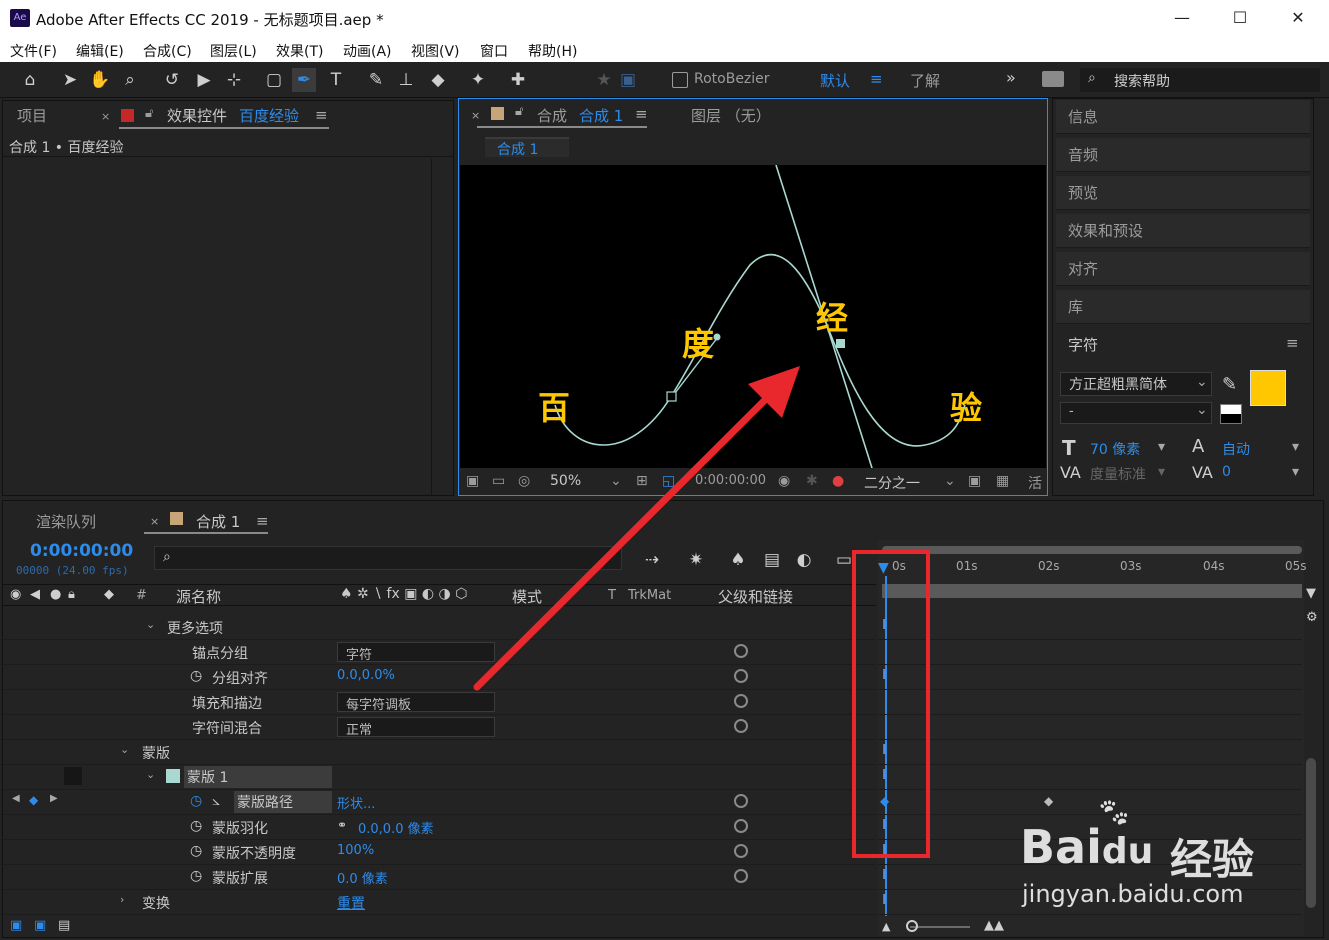  I want to click on watermark-url: jingyan.baidu.com, so click(1133, 894).